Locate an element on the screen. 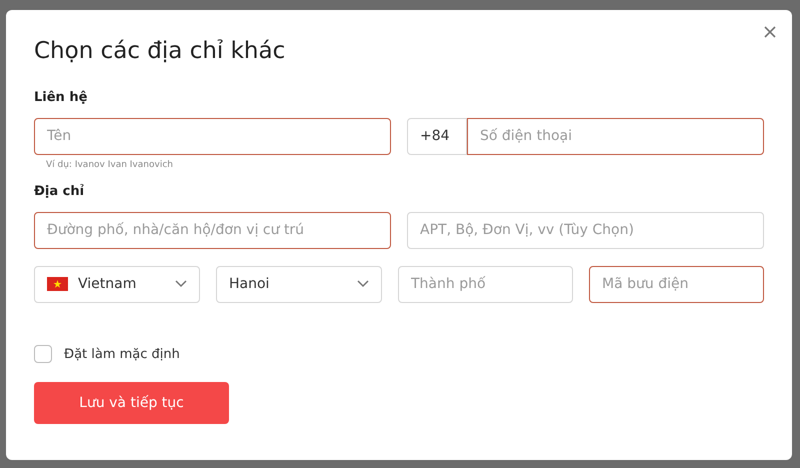 This screenshot has height=468, width=800. checkbox-label: Đặt làm mặc định is located at coordinates (122, 355).